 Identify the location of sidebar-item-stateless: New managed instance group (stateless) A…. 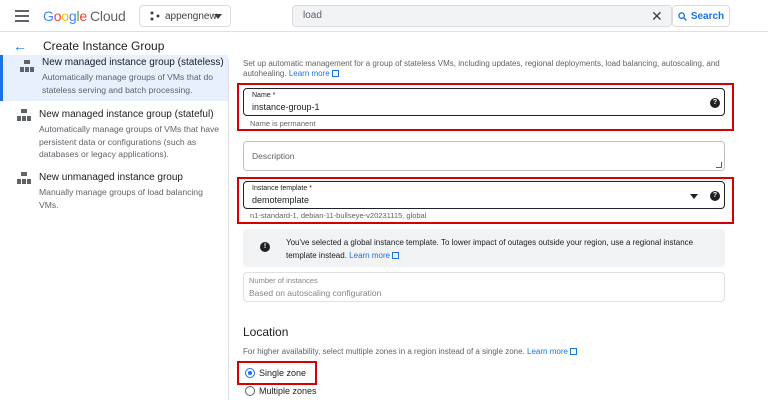
(114, 78).